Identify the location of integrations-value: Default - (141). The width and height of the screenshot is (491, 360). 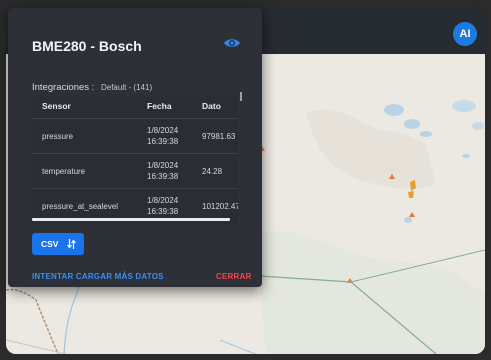
(126, 87).